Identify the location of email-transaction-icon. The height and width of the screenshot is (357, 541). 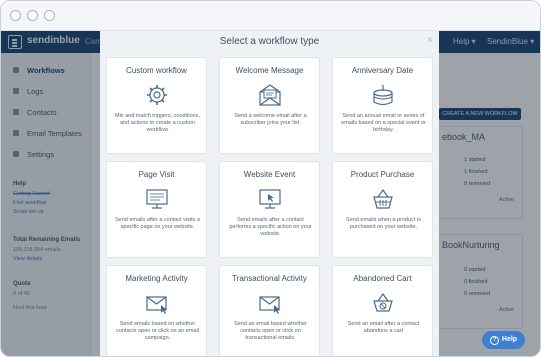
(269, 305).